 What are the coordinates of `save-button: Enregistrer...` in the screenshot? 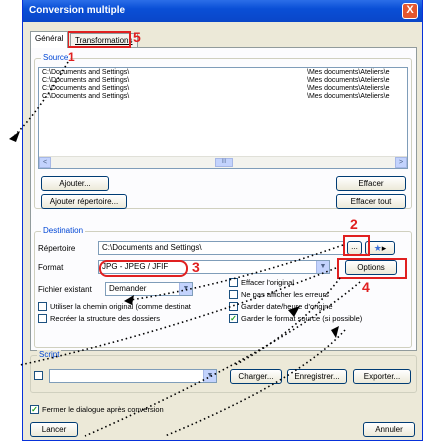 It's located at (317, 376).